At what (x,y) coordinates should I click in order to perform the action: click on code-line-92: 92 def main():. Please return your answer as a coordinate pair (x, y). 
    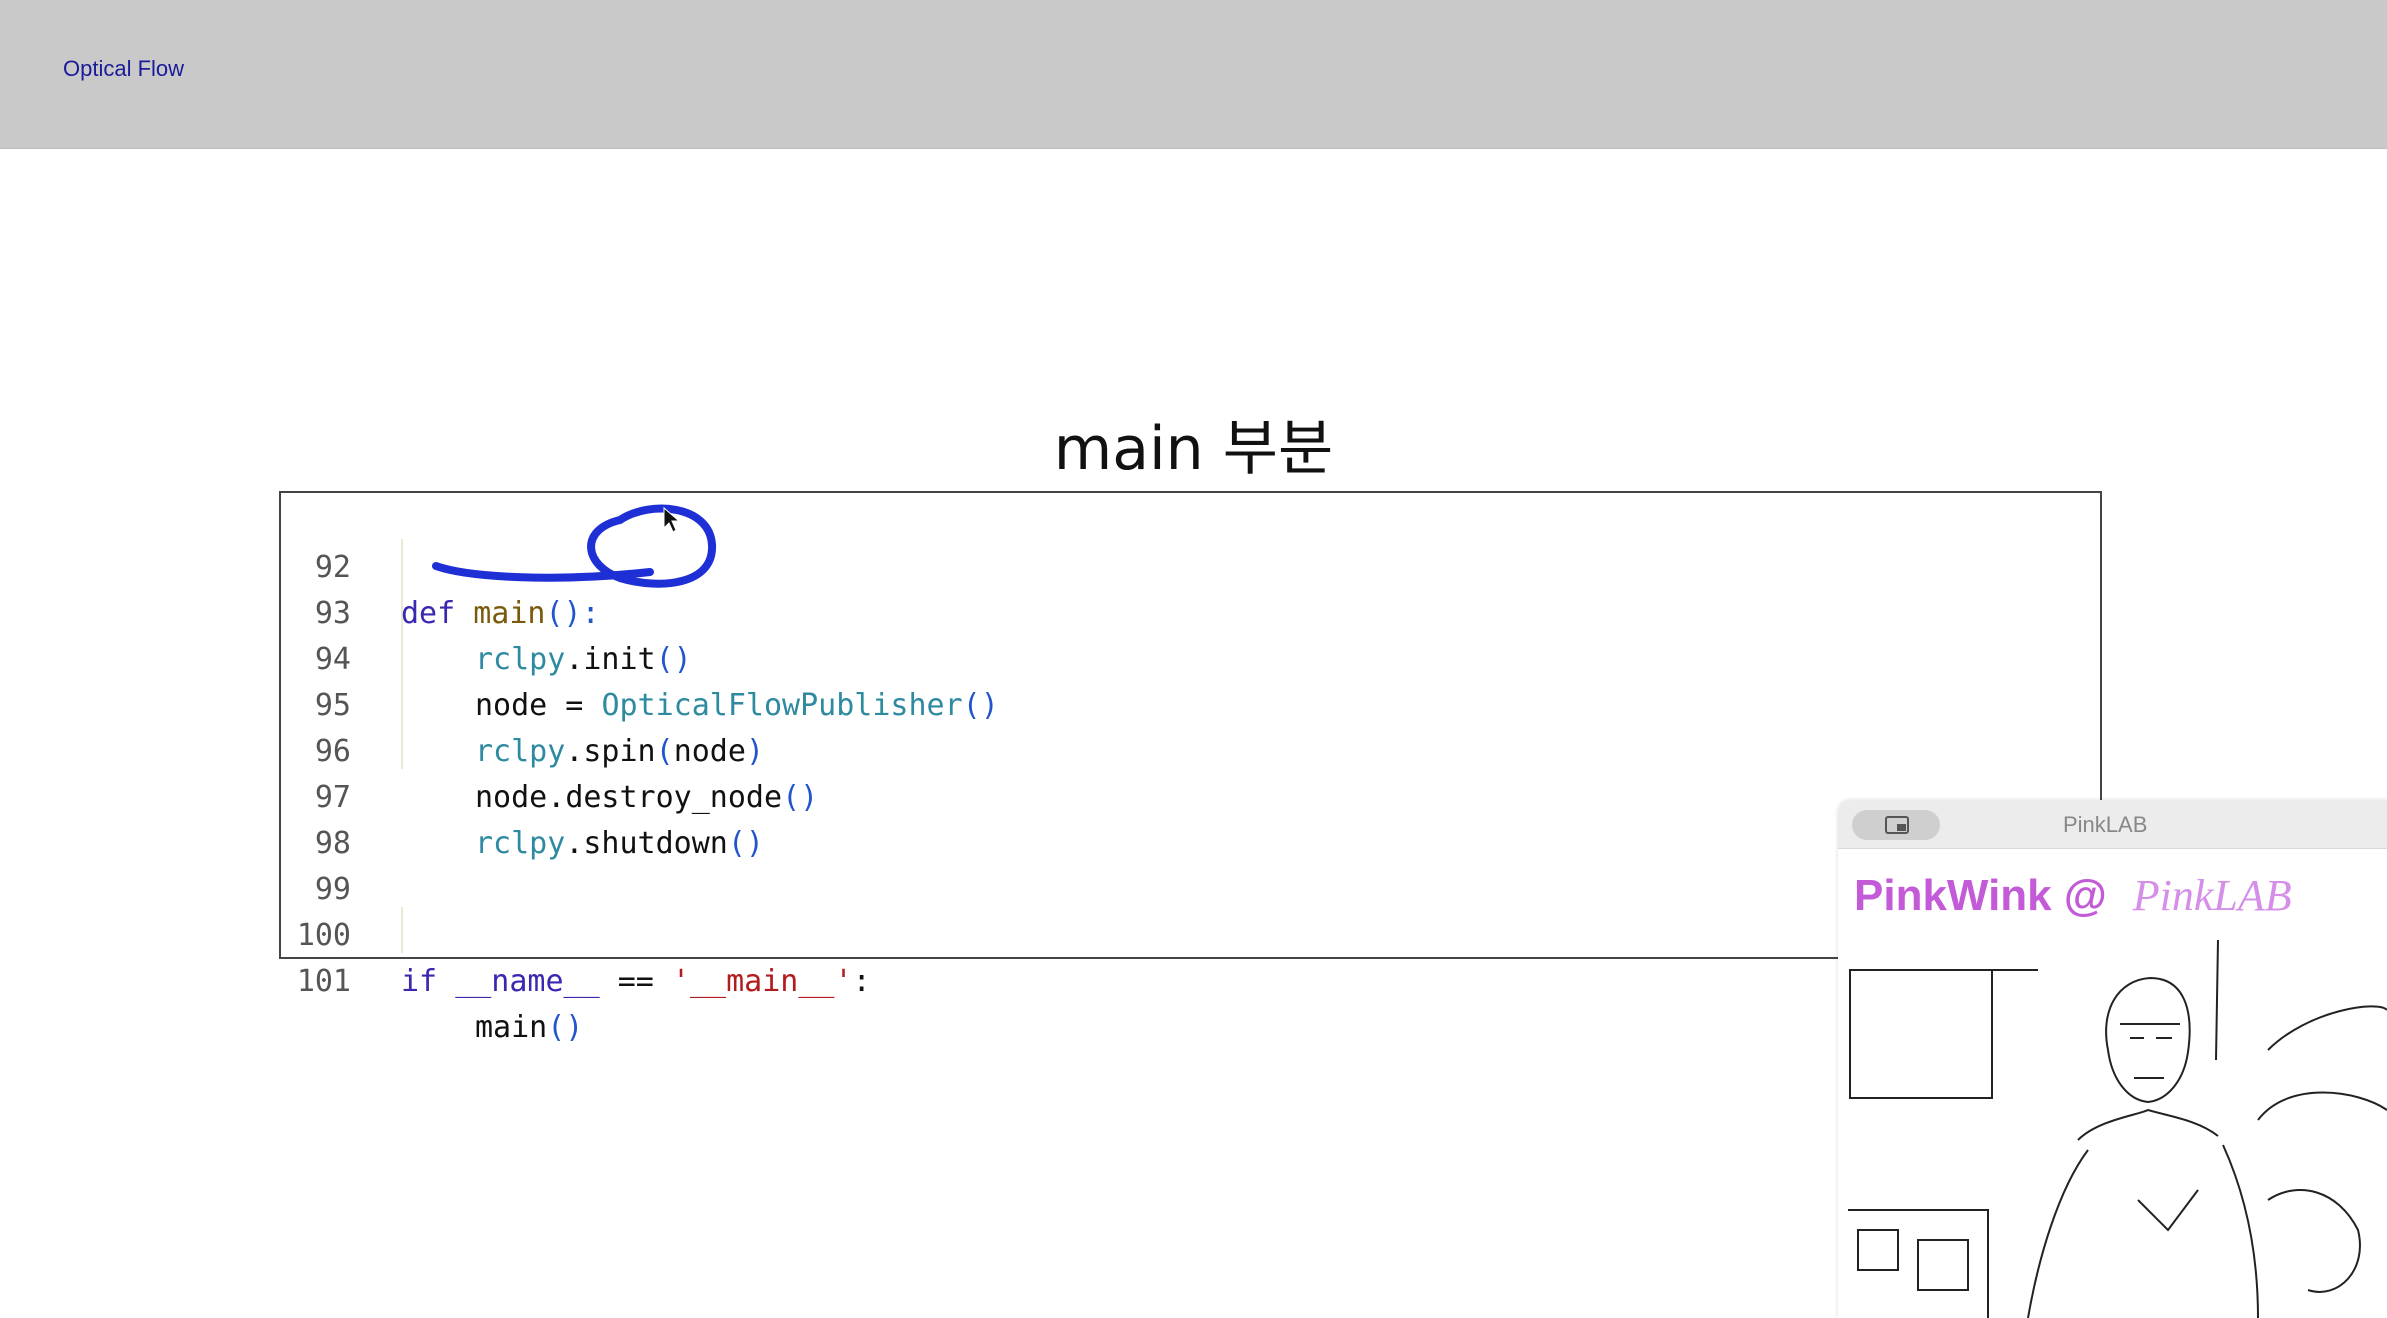
    Looking at the image, I should click on (1190, 565).